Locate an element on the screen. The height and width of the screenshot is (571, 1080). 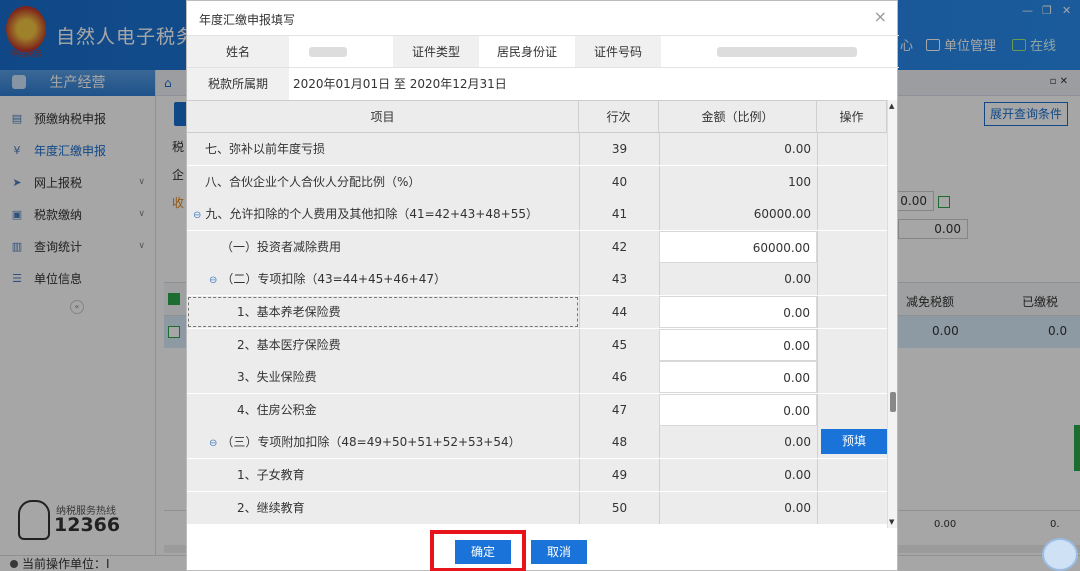
line-number-cell: 39 is located at coordinates (619, 149).